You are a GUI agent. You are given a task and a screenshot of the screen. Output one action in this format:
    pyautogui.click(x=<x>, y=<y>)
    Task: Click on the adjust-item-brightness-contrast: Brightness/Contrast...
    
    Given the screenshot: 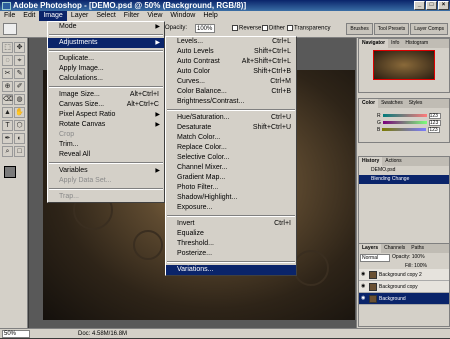 What is the action you would take?
    pyautogui.click(x=231, y=102)
    